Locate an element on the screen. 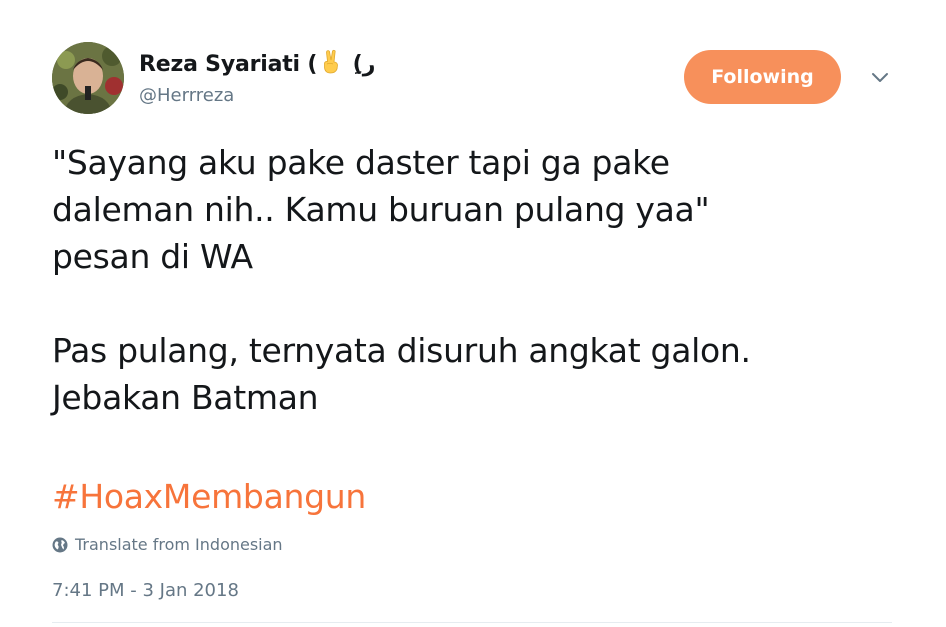  victory-hand-emoji is located at coordinates (331, 64).